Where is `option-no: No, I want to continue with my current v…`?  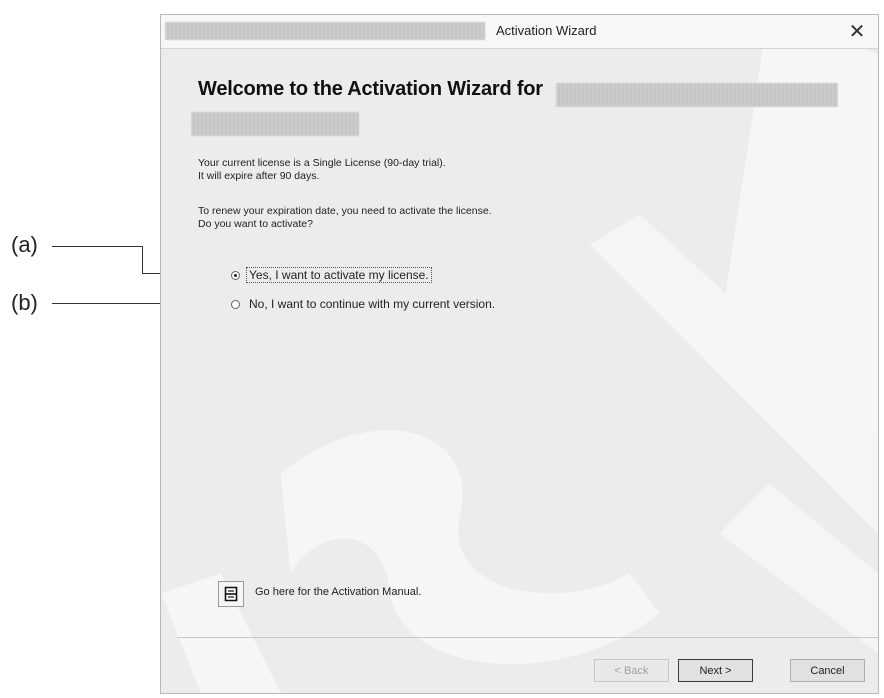
option-no: No, I want to continue with my current v… is located at coordinates (364, 304).